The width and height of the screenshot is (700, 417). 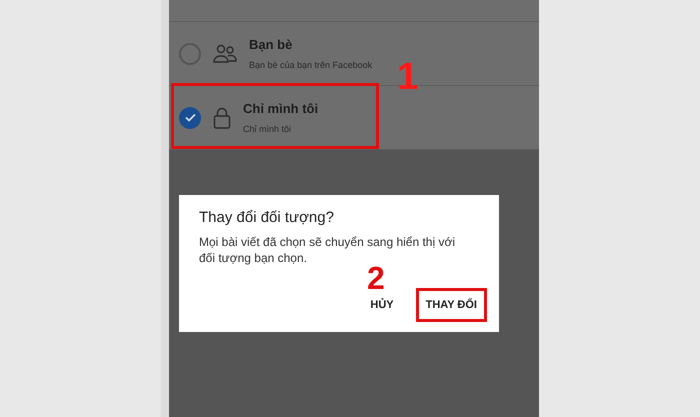 What do you see at coordinates (222, 117) in the screenshot?
I see `lock-icon` at bounding box center [222, 117].